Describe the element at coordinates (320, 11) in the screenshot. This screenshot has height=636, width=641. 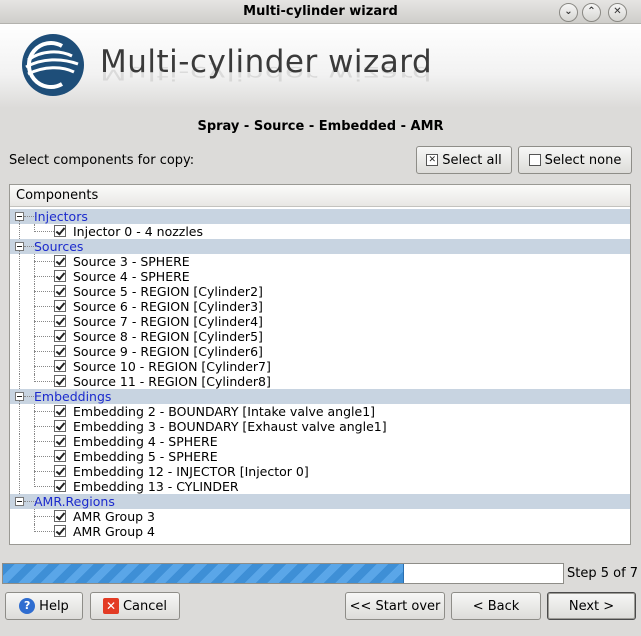
I see `window-title: Multi-cylinder wizard` at that location.